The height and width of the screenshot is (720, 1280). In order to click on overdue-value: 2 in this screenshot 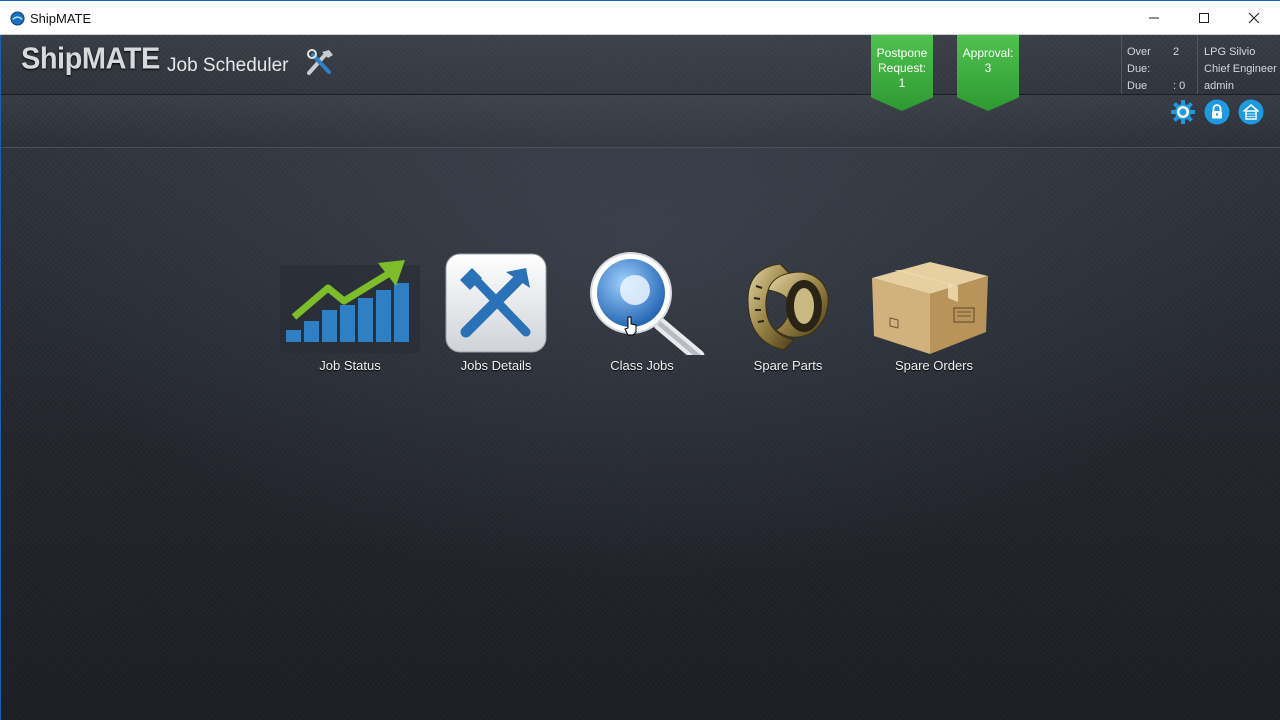, I will do `click(1176, 52)`.